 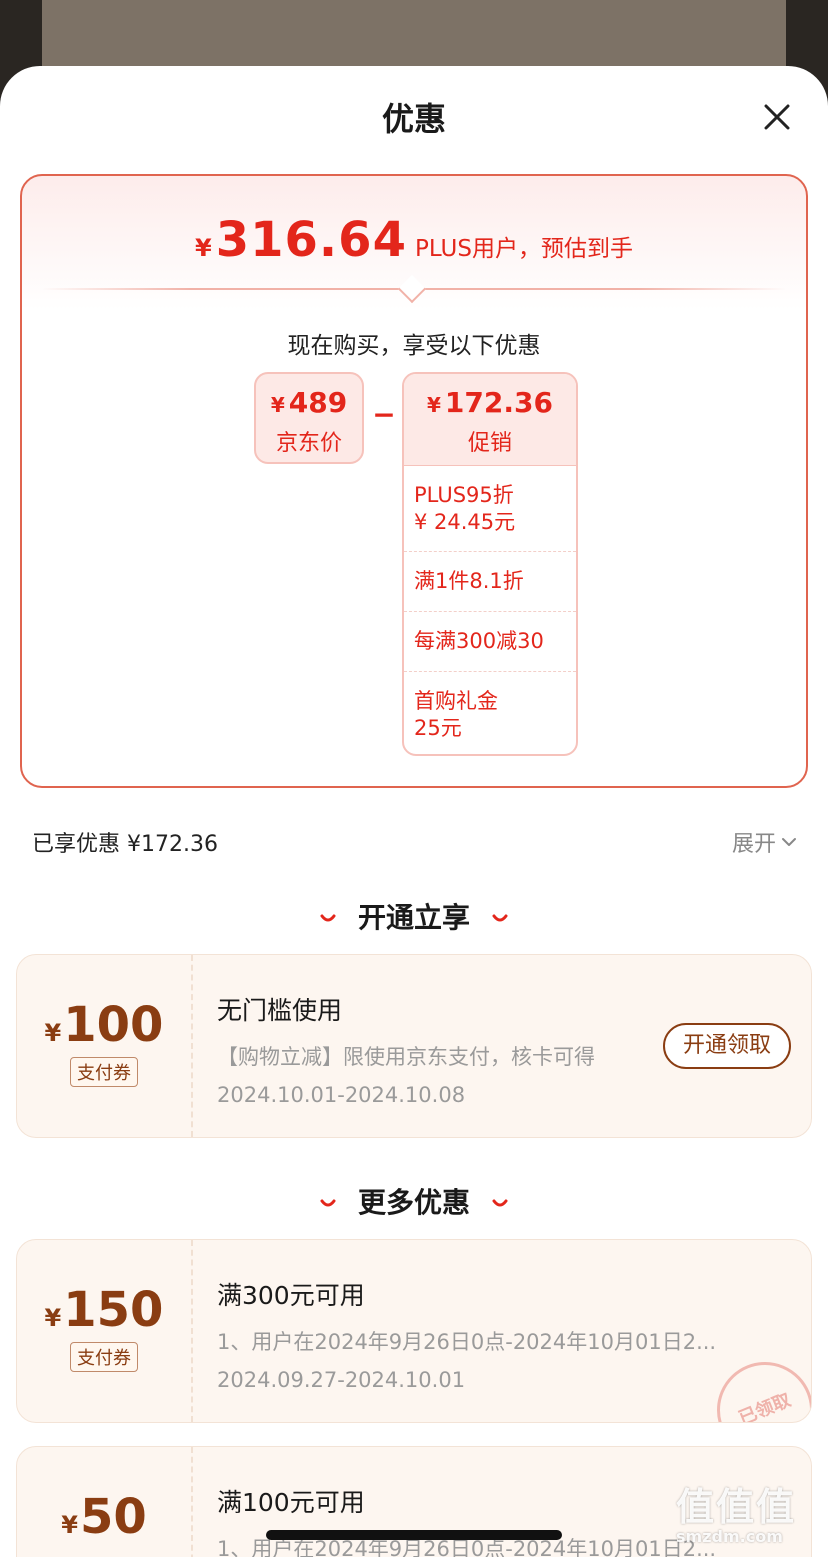 I want to click on promotion-item-line: 满1件8.1折, so click(x=469, y=581).